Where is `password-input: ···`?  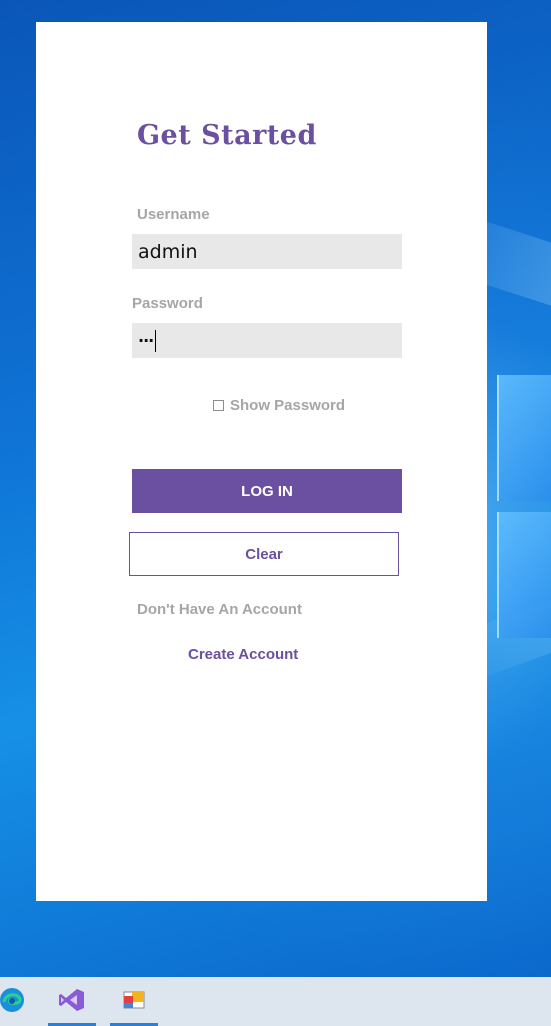
password-input: ··· is located at coordinates (267, 340).